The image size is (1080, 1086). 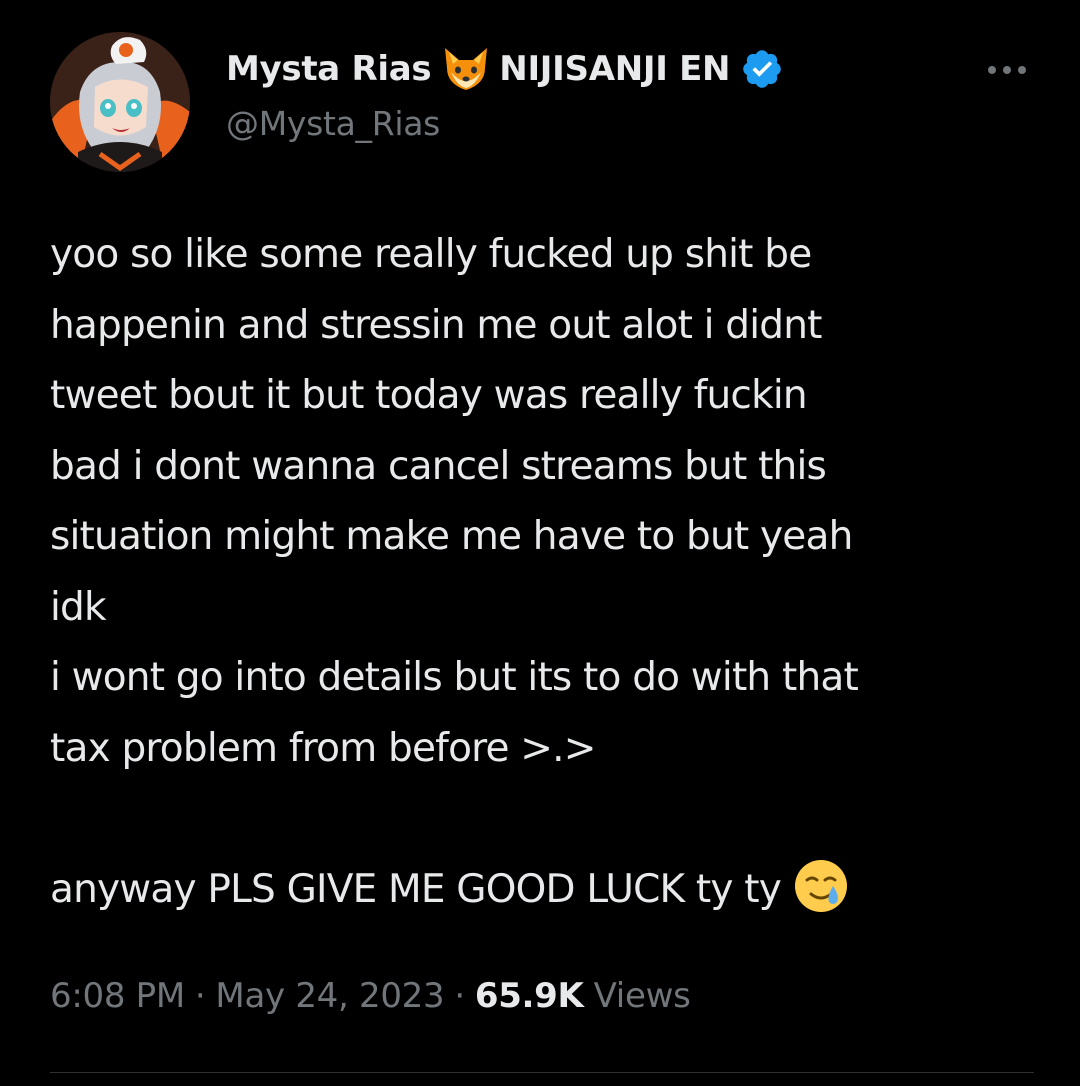 I want to click on tweet-text-line: idk, so click(x=78, y=607).